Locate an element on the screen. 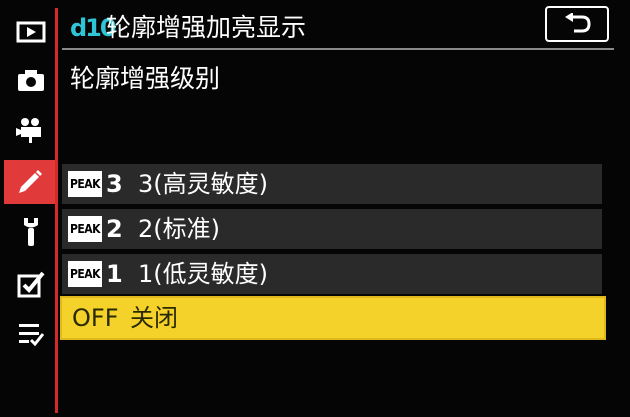  camera-icon is located at coordinates (31, 80).